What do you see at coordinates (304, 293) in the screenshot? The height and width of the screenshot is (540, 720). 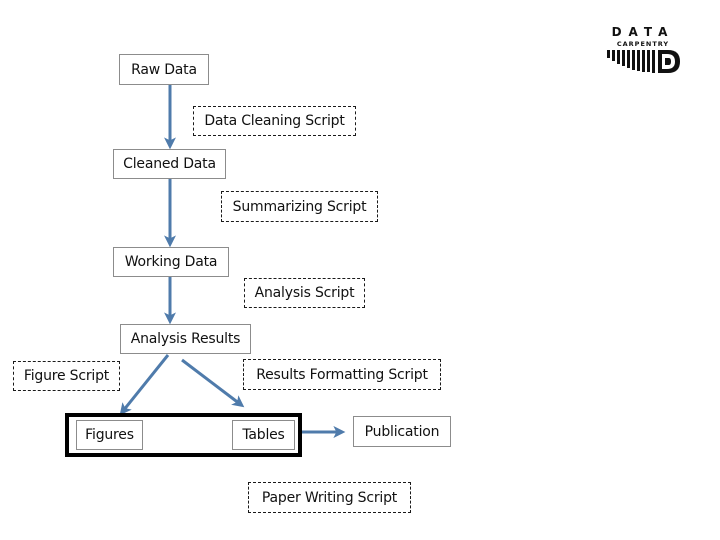 I see `script-analysis: Analysis Script` at bounding box center [304, 293].